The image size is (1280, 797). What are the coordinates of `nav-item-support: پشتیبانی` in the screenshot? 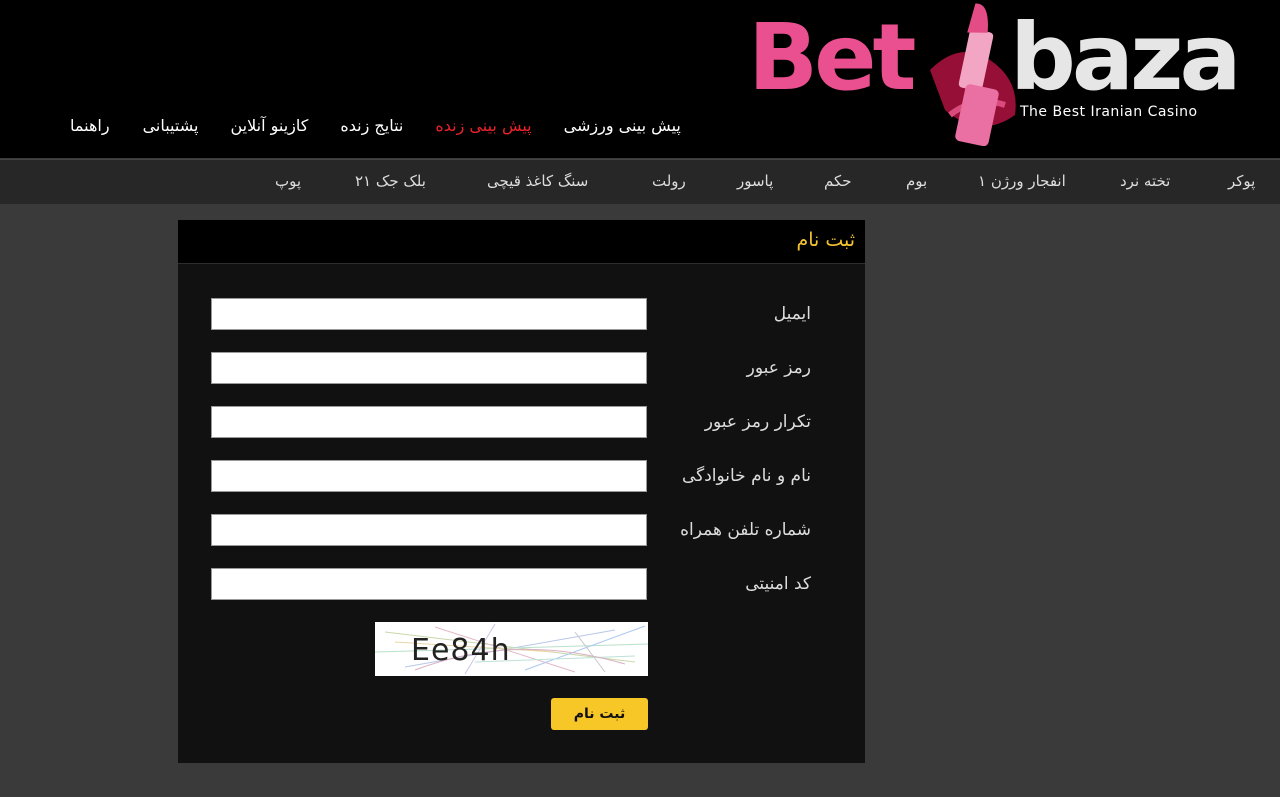 It's located at (171, 125).